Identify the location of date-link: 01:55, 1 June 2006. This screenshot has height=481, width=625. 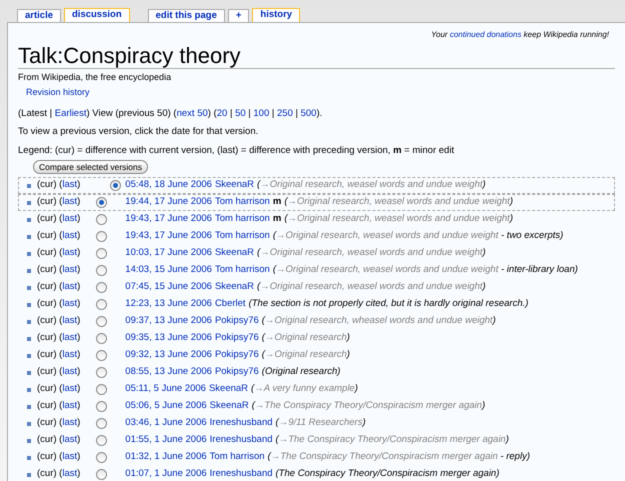
(166, 440).